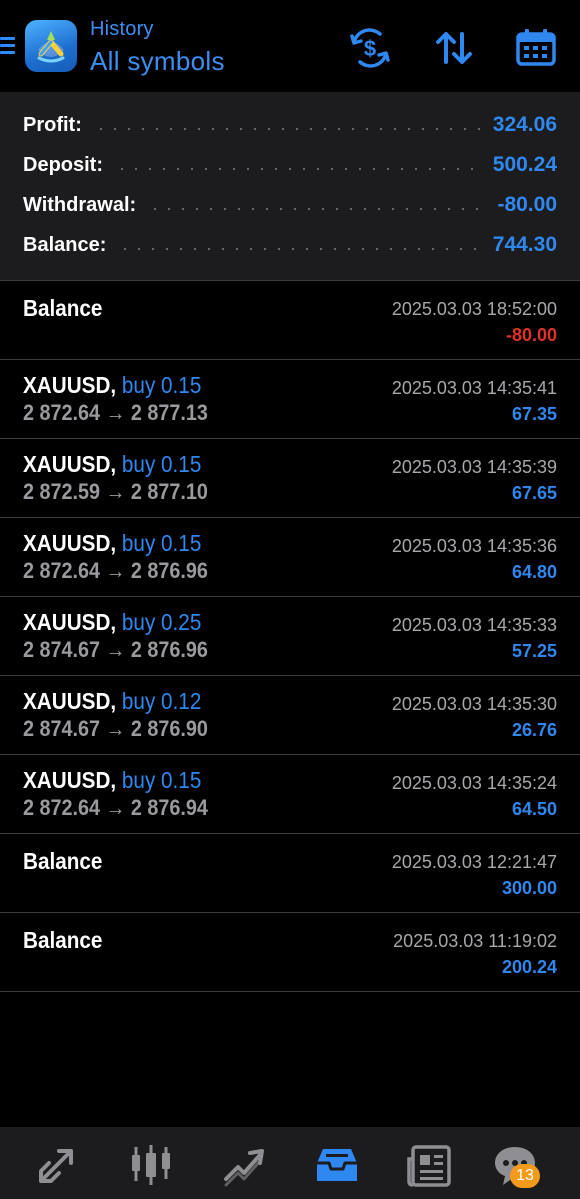 This screenshot has width=580, height=1199. Describe the element at coordinates (534, 730) in the screenshot. I see `deal-amount: 26.76` at that location.